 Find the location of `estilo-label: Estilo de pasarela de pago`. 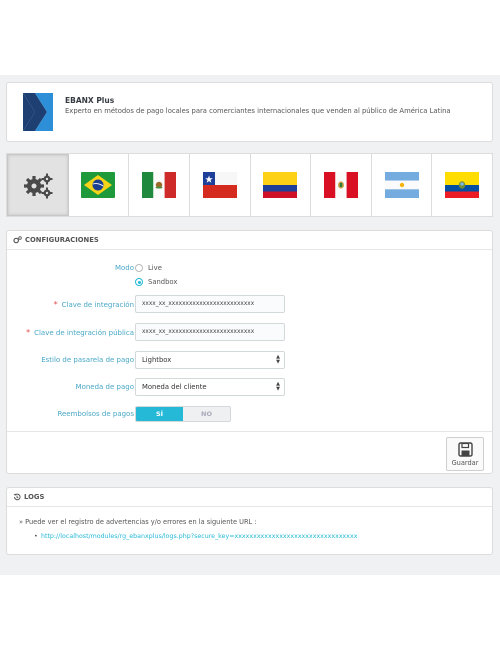

estilo-label: Estilo de pasarela de pago is located at coordinates (87, 360).